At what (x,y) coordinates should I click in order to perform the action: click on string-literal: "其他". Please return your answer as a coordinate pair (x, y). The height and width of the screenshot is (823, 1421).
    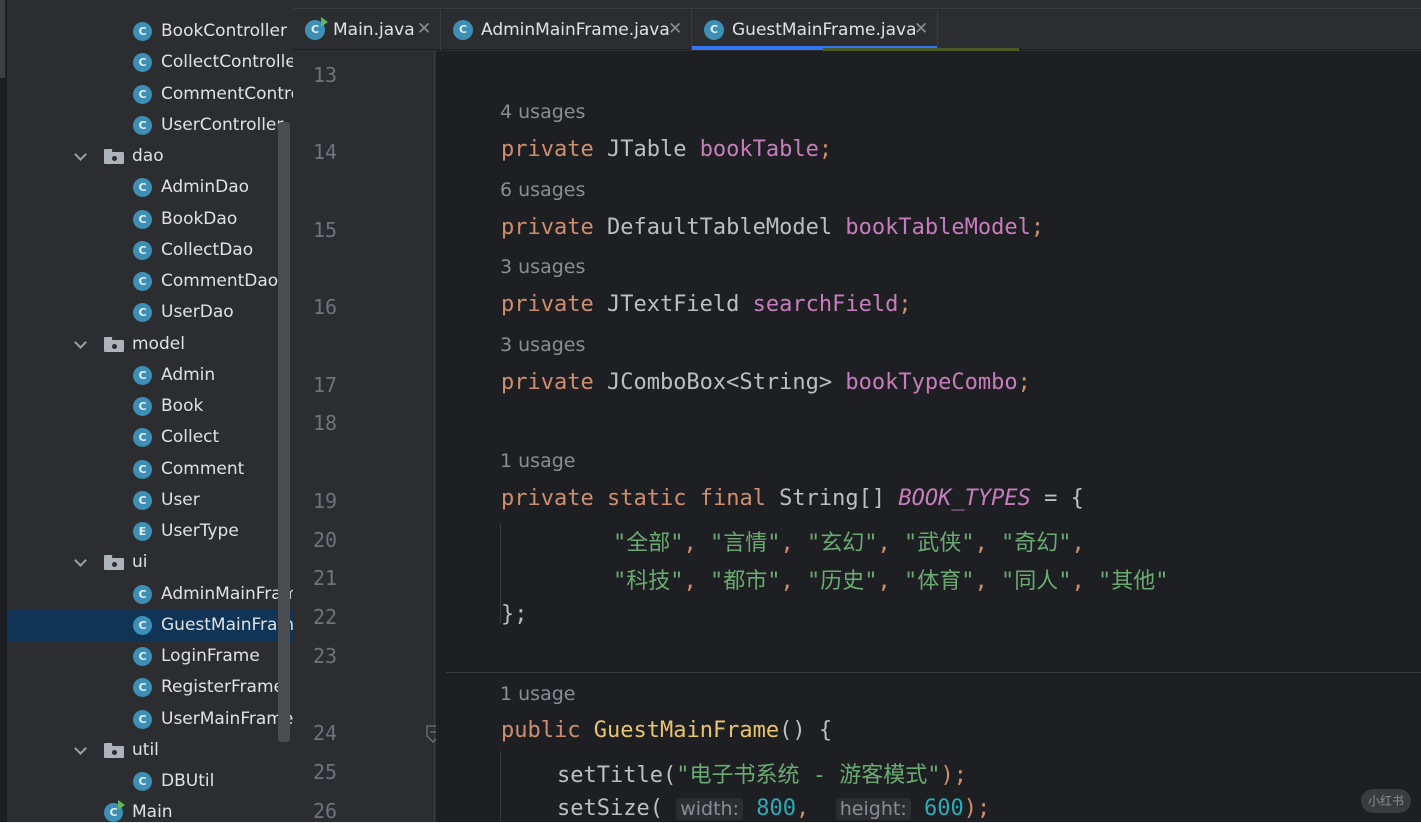
    Looking at the image, I should click on (1133, 581).